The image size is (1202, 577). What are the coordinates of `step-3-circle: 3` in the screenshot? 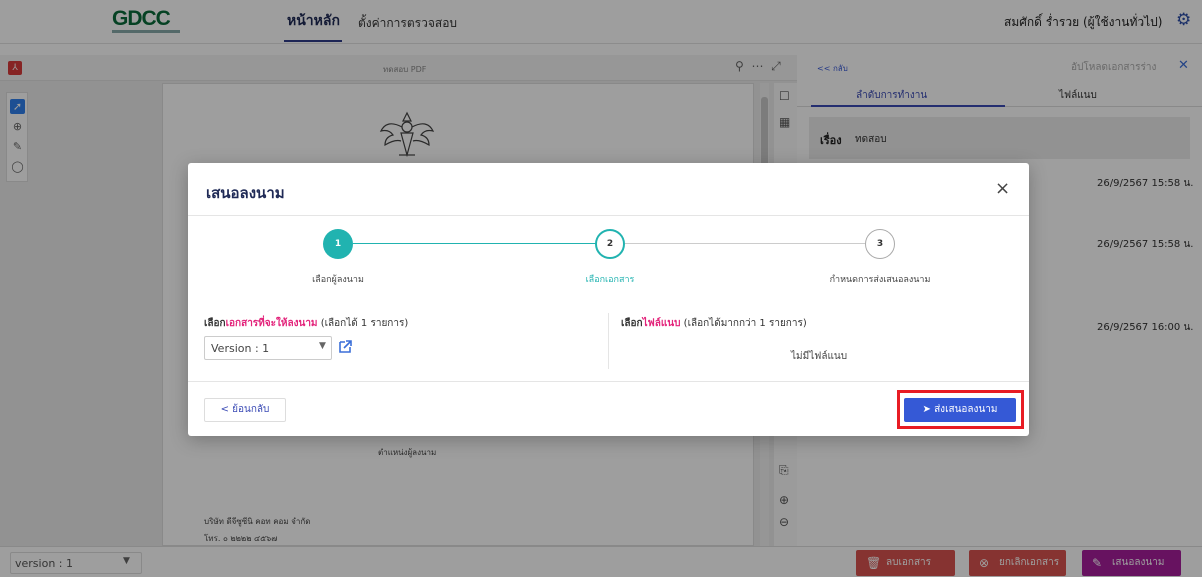 It's located at (880, 244).